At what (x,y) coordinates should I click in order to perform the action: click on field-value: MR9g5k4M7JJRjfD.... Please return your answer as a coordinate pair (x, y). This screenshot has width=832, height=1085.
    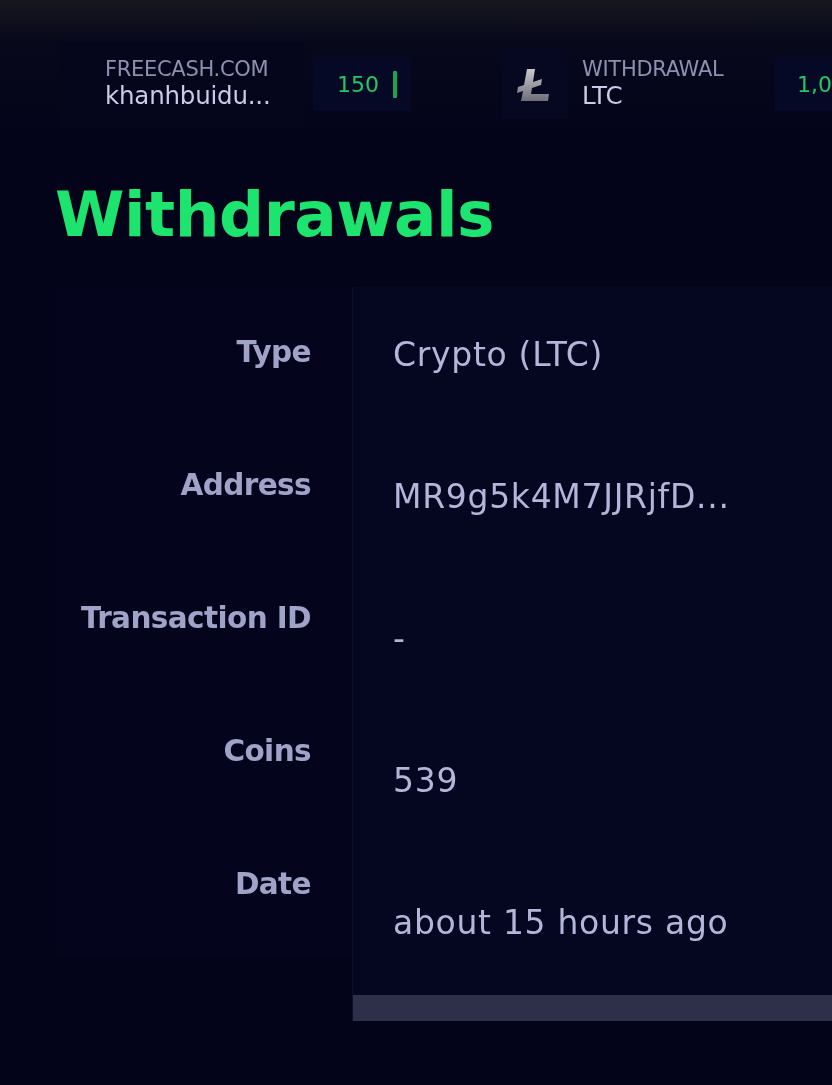
    Looking at the image, I should click on (562, 497).